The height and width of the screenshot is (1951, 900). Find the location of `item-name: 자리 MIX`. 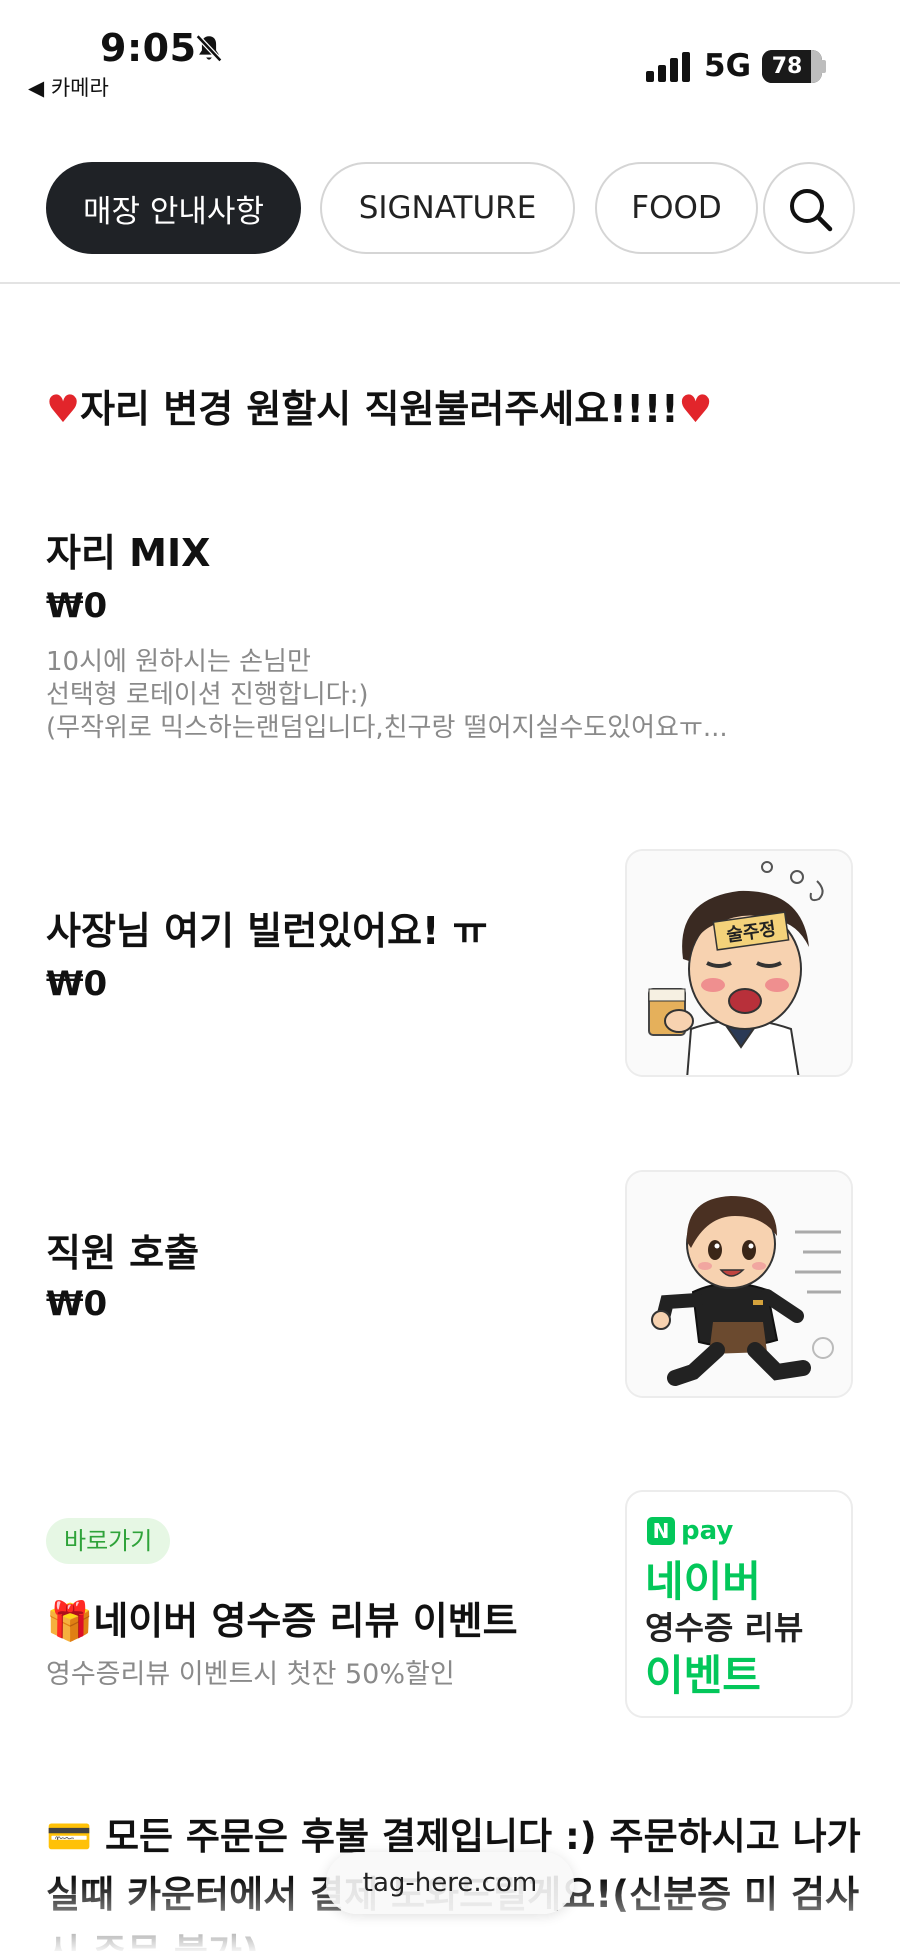

item-name: 자리 MIX is located at coordinates (128, 553).